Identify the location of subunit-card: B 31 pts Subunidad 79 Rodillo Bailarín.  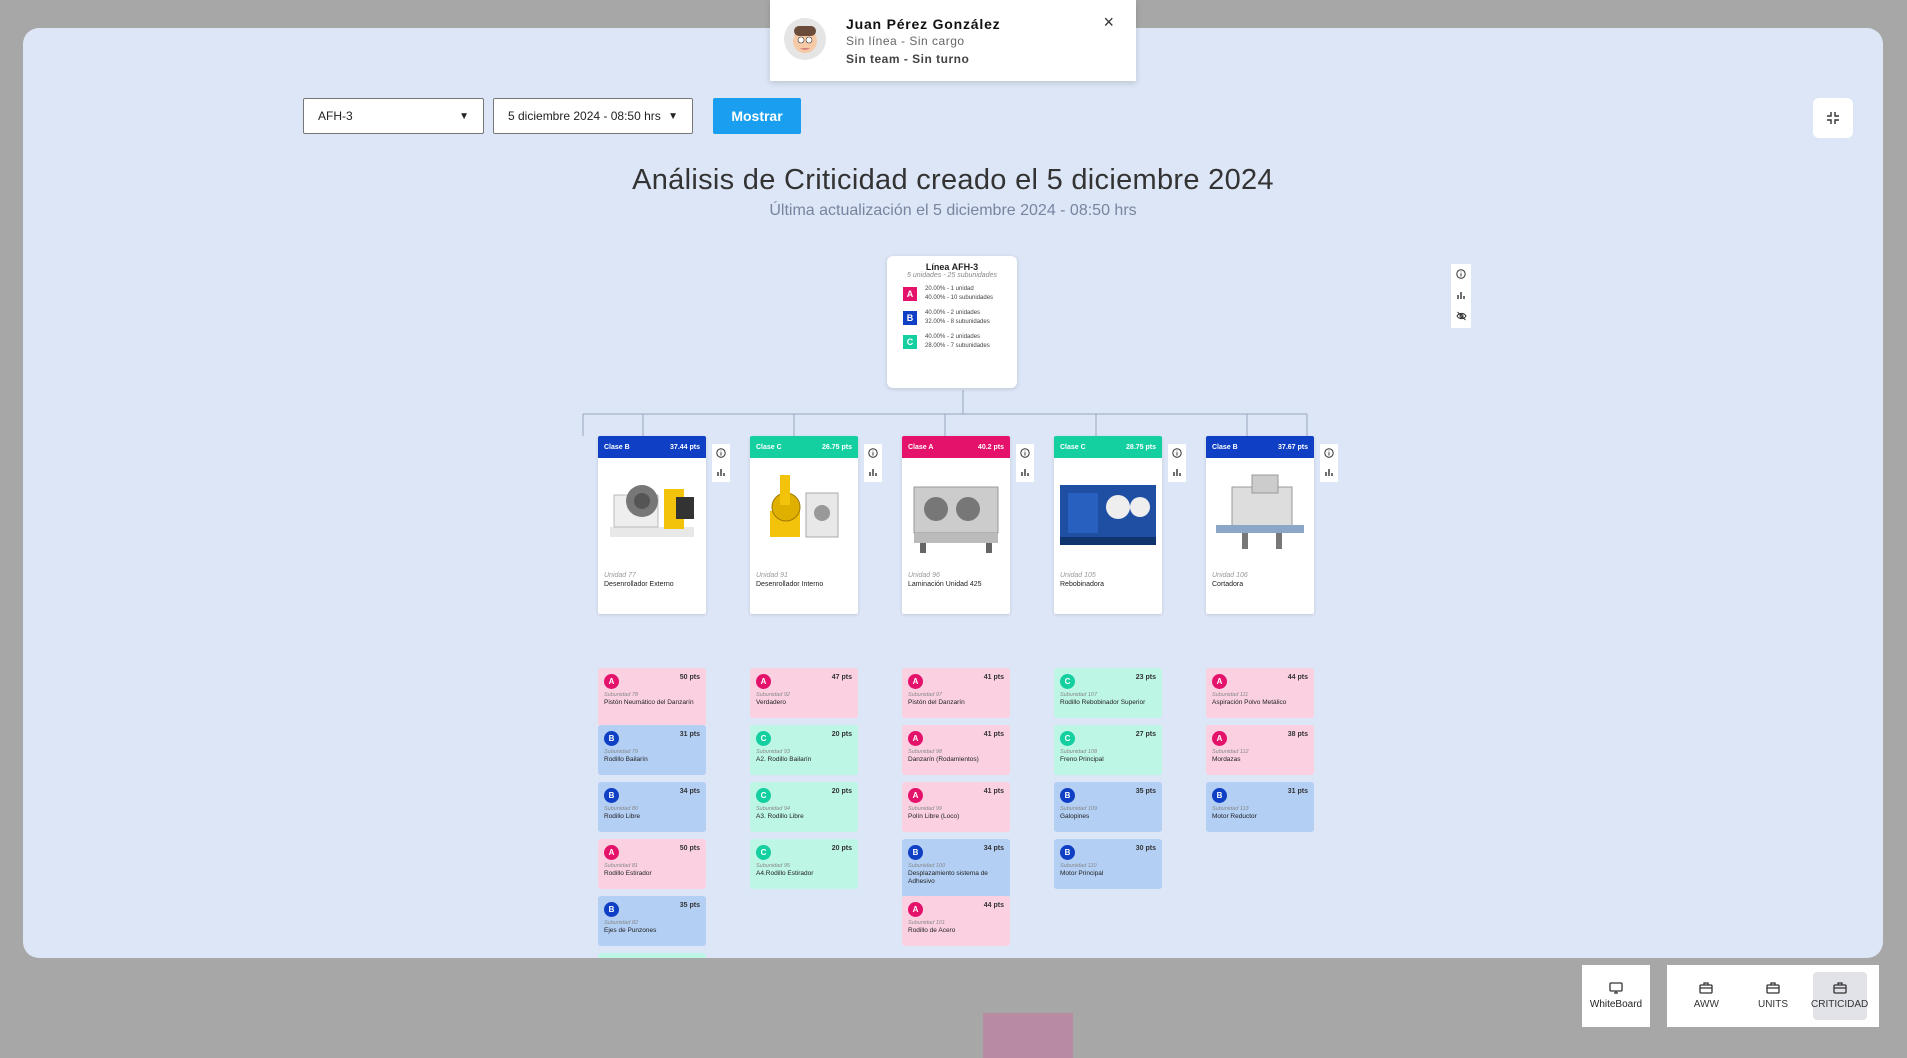
(652, 750).